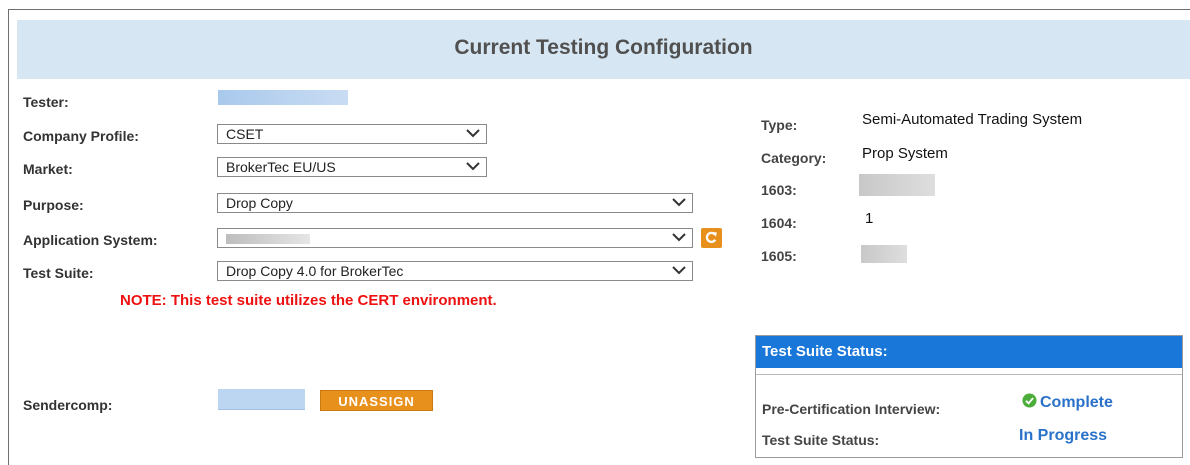 The image size is (1190, 465). What do you see at coordinates (352, 134) in the screenshot?
I see `company-profile-select: CSET` at bounding box center [352, 134].